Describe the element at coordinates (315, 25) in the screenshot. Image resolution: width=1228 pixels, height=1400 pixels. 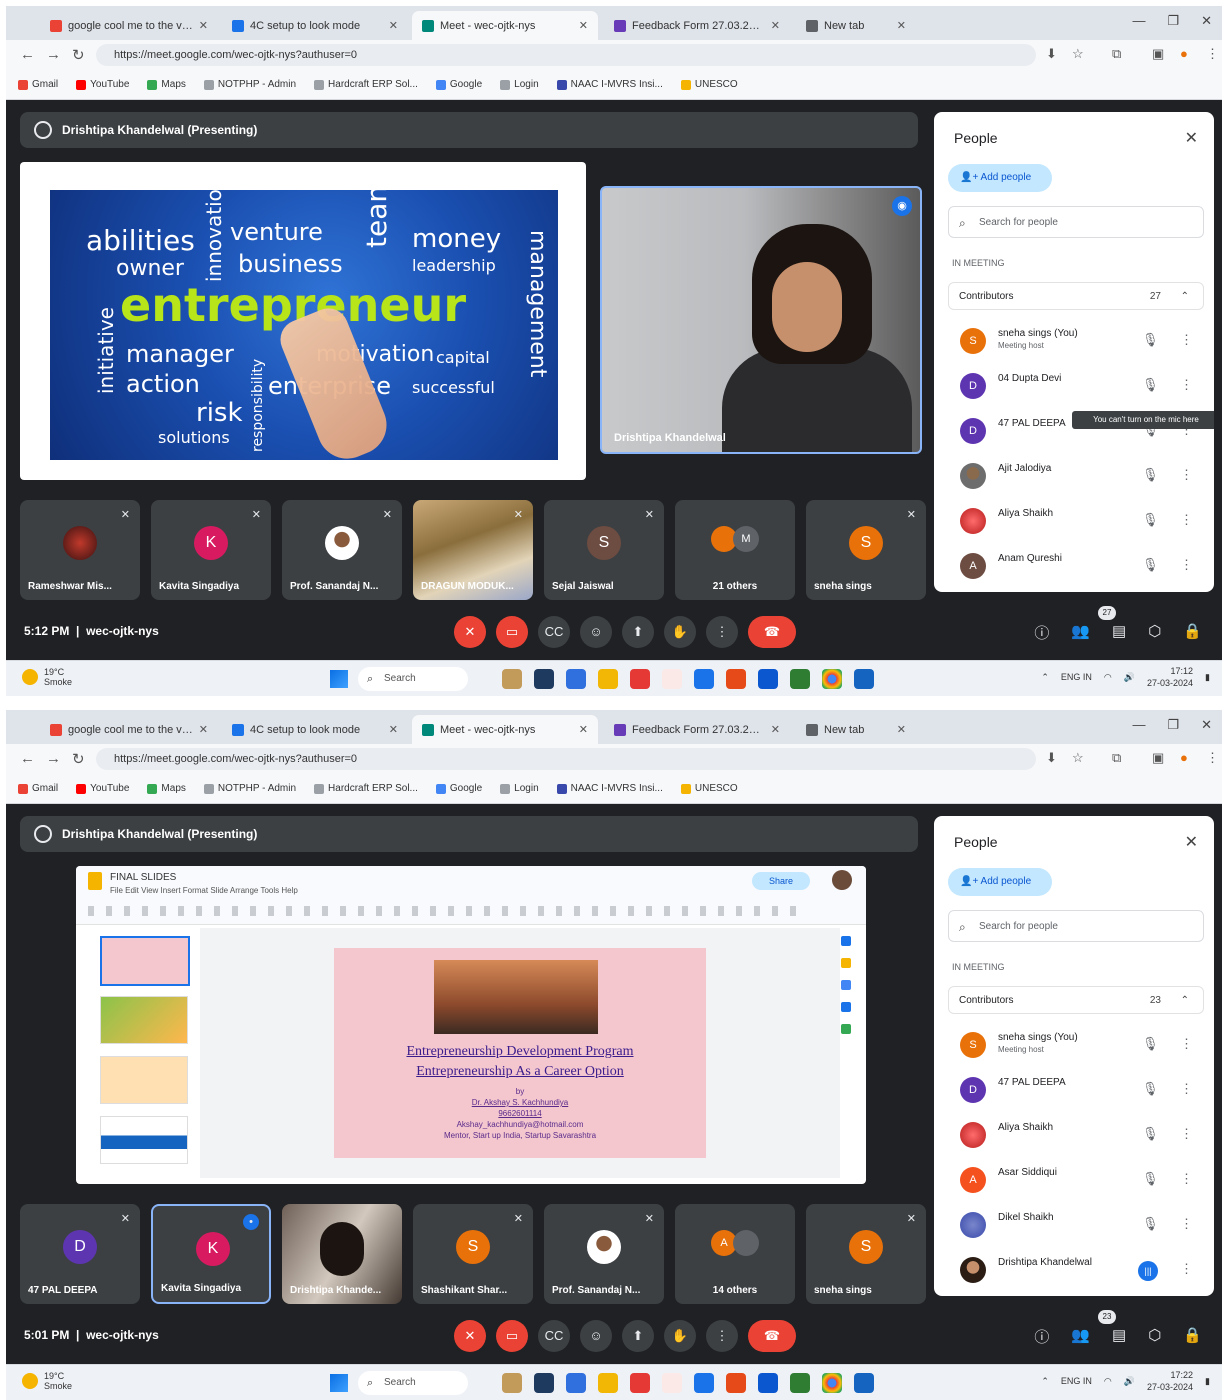
I see `browser-tab: 4C setup to look mode ✕` at that location.